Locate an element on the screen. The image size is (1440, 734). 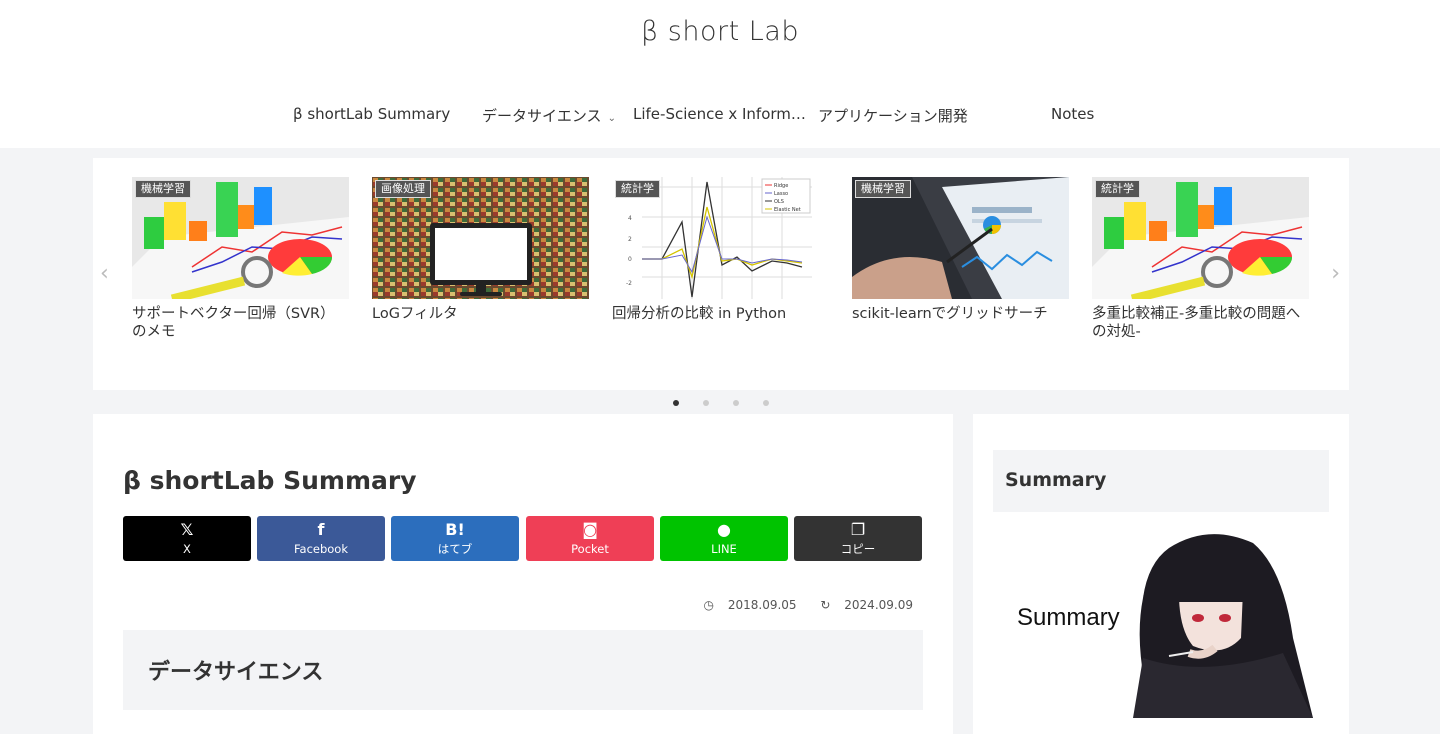
post-dates: ◷ 2018.09.05 ↻ 2024.09.09 is located at coordinates (798, 605).